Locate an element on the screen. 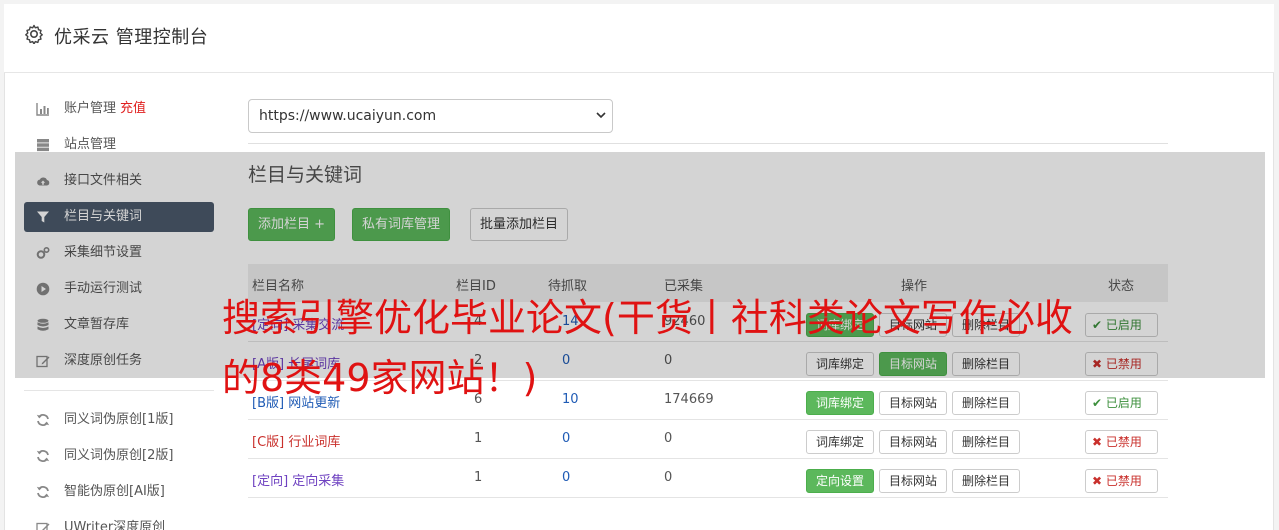  header: 优采云 管理控制台 is located at coordinates (639, 38).